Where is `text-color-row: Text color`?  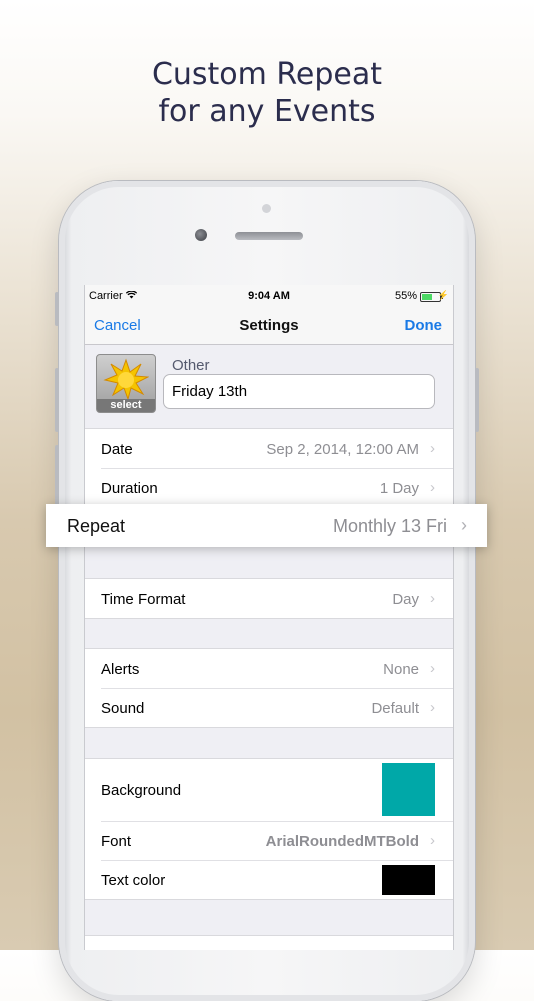
text-color-row: Text color is located at coordinates (269, 879).